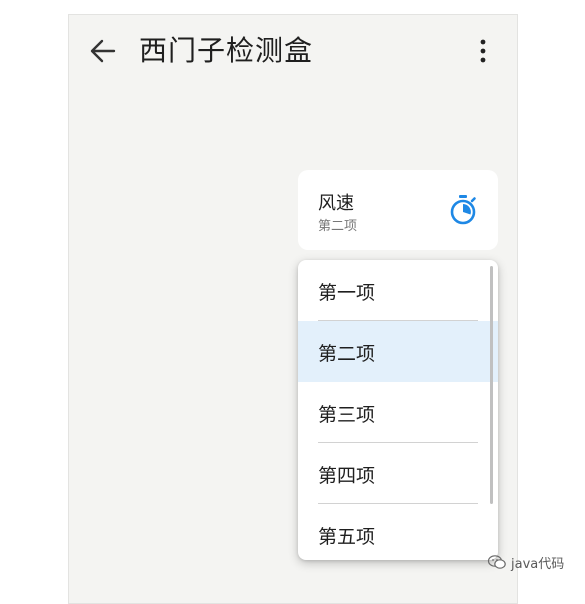 This screenshot has height=604, width=585. I want to click on option-label: 第二项, so click(347, 354).